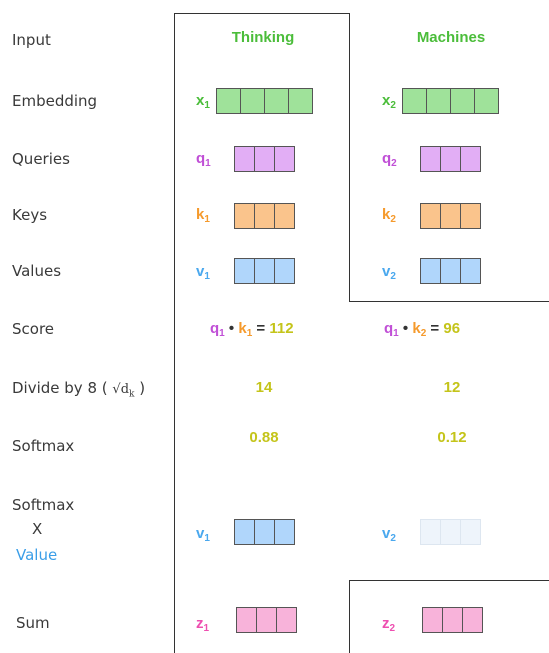 This screenshot has width=549, height=653. I want to click on z1-symbol: z1, so click(203, 624).